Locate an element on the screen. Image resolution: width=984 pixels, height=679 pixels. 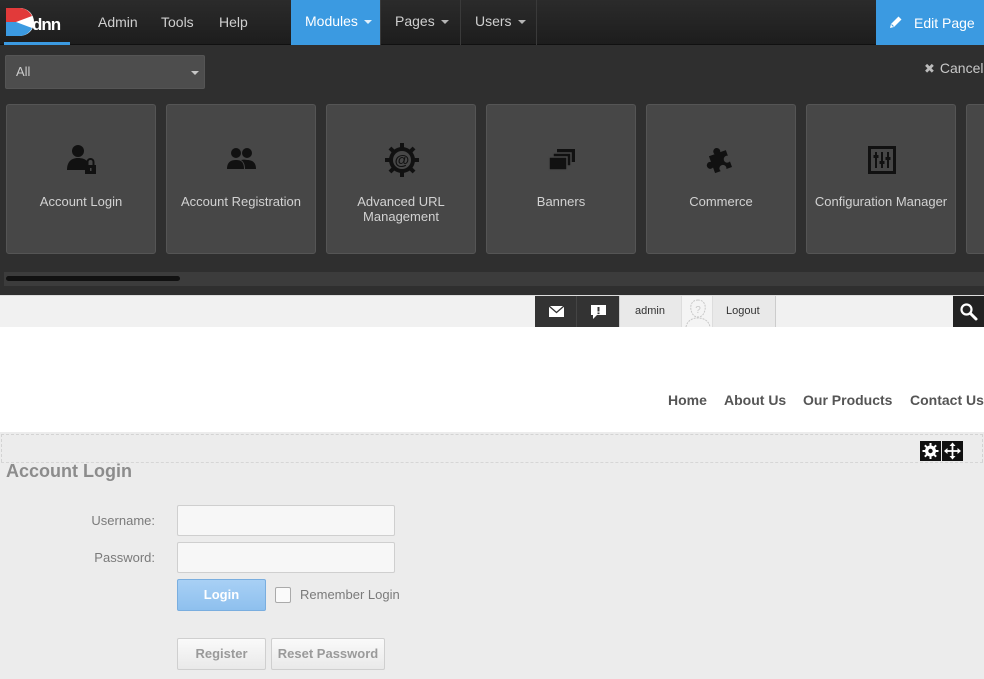
password-label: Password: is located at coordinates (124, 557).